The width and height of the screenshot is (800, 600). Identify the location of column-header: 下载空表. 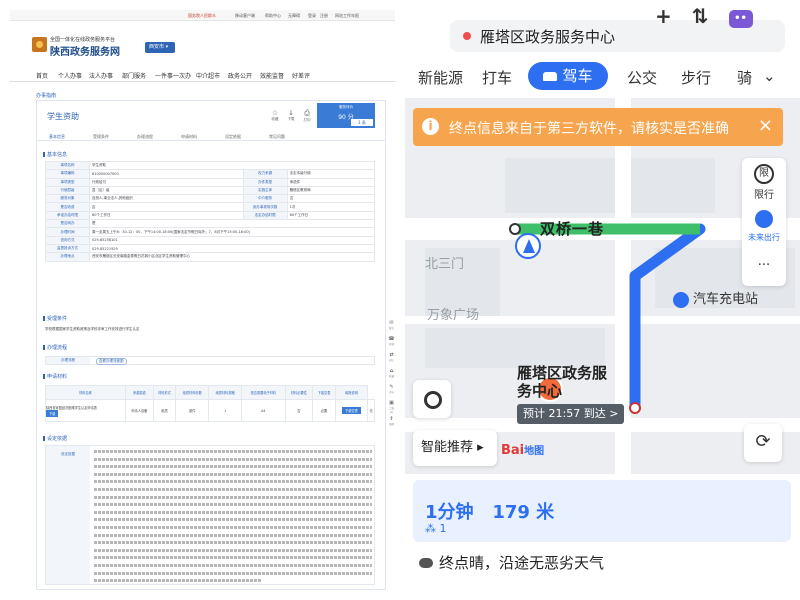
(324, 392).